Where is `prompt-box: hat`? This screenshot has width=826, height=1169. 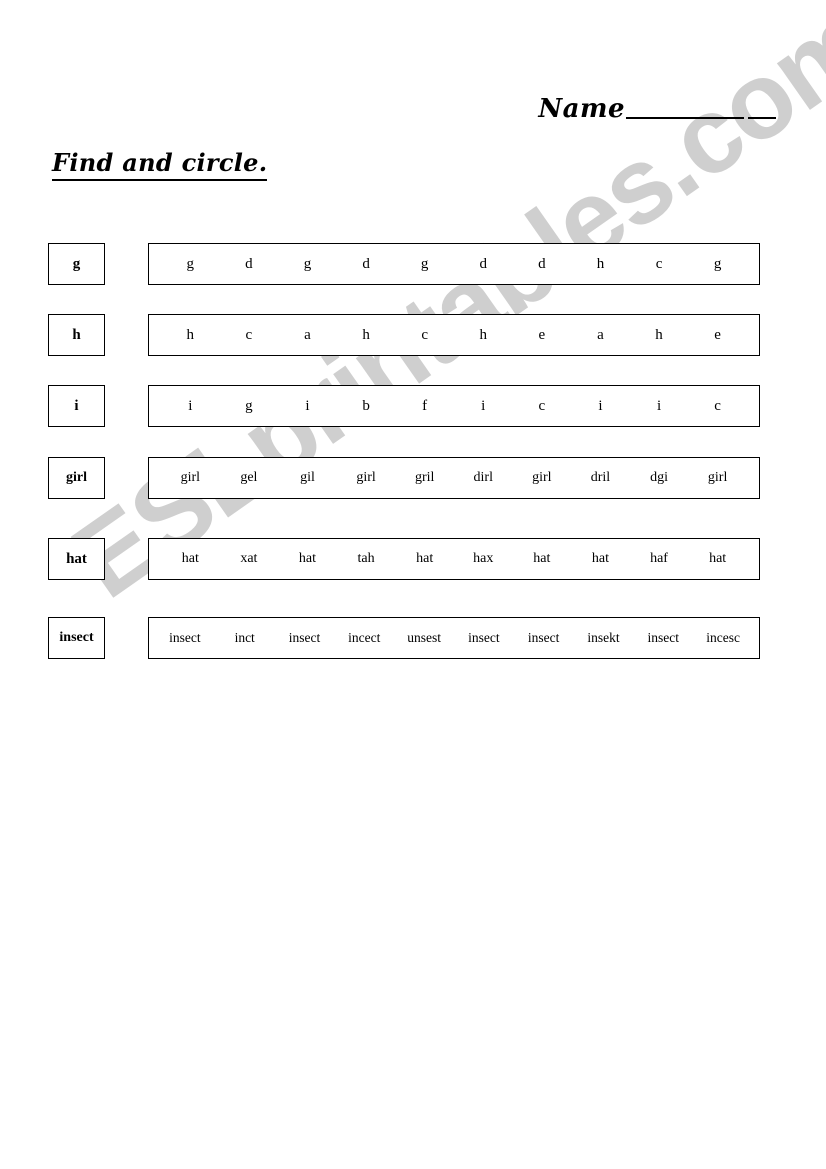
prompt-box: hat is located at coordinates (76, 559).